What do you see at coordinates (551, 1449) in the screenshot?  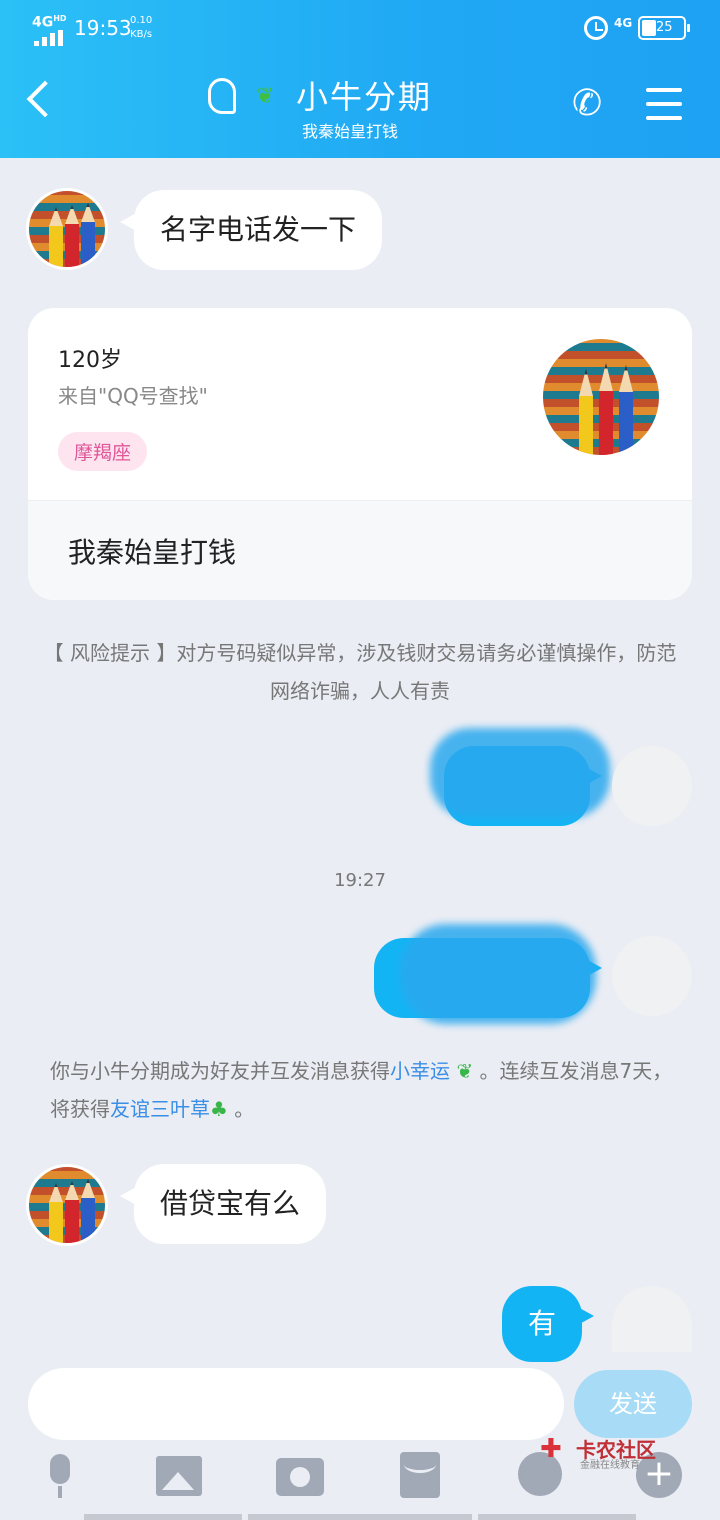 I see `watermark-logo-icon: ✚` at bounding box center [551, 1449].